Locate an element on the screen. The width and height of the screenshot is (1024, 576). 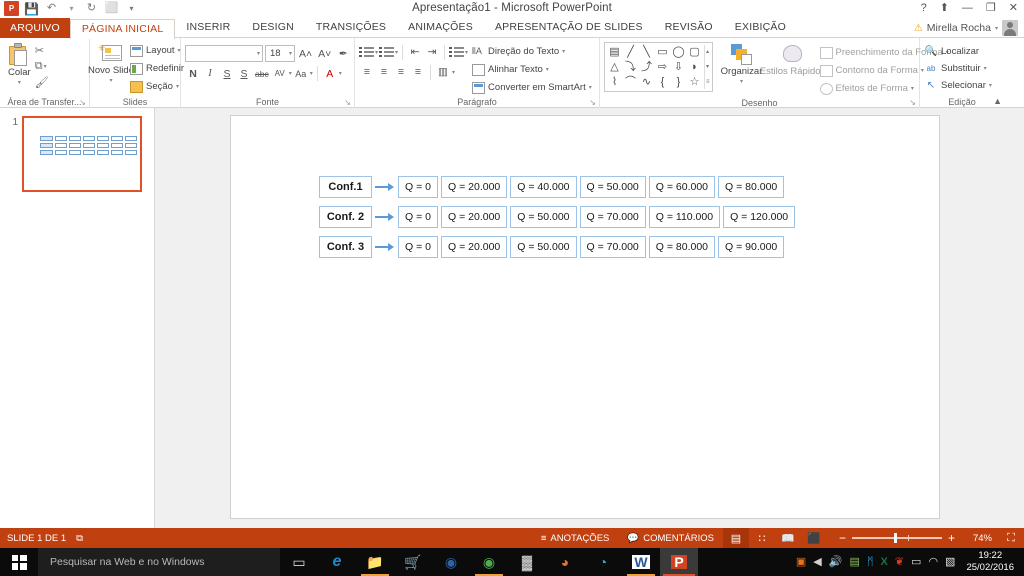
numbering-caret-icon: ▾ is located at coordinates (396, 52).